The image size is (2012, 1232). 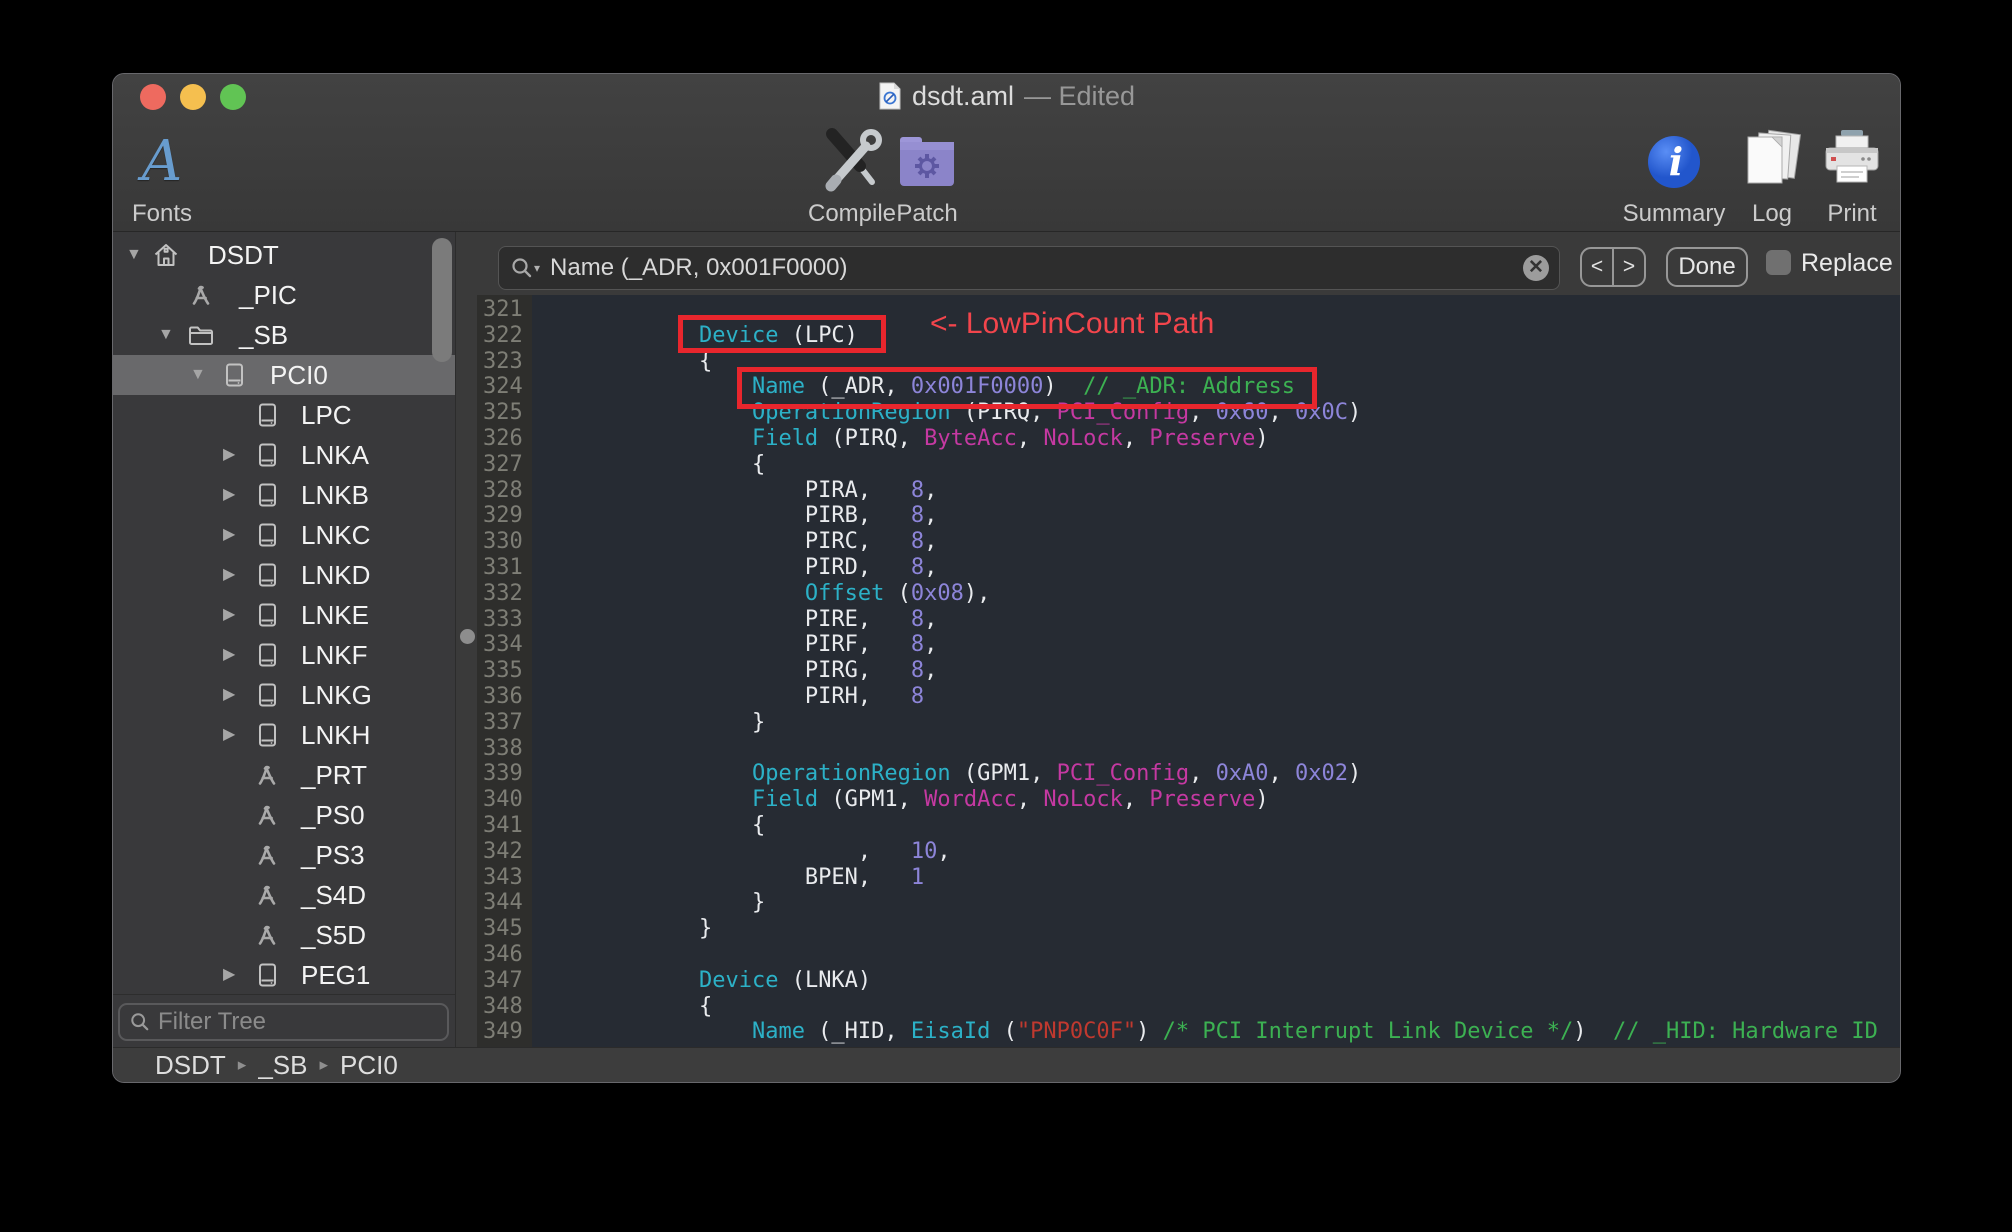 What do you see at coordinates (890, 96) in the screenshot?
I see `document-icon` at bounding box center [890, 96].